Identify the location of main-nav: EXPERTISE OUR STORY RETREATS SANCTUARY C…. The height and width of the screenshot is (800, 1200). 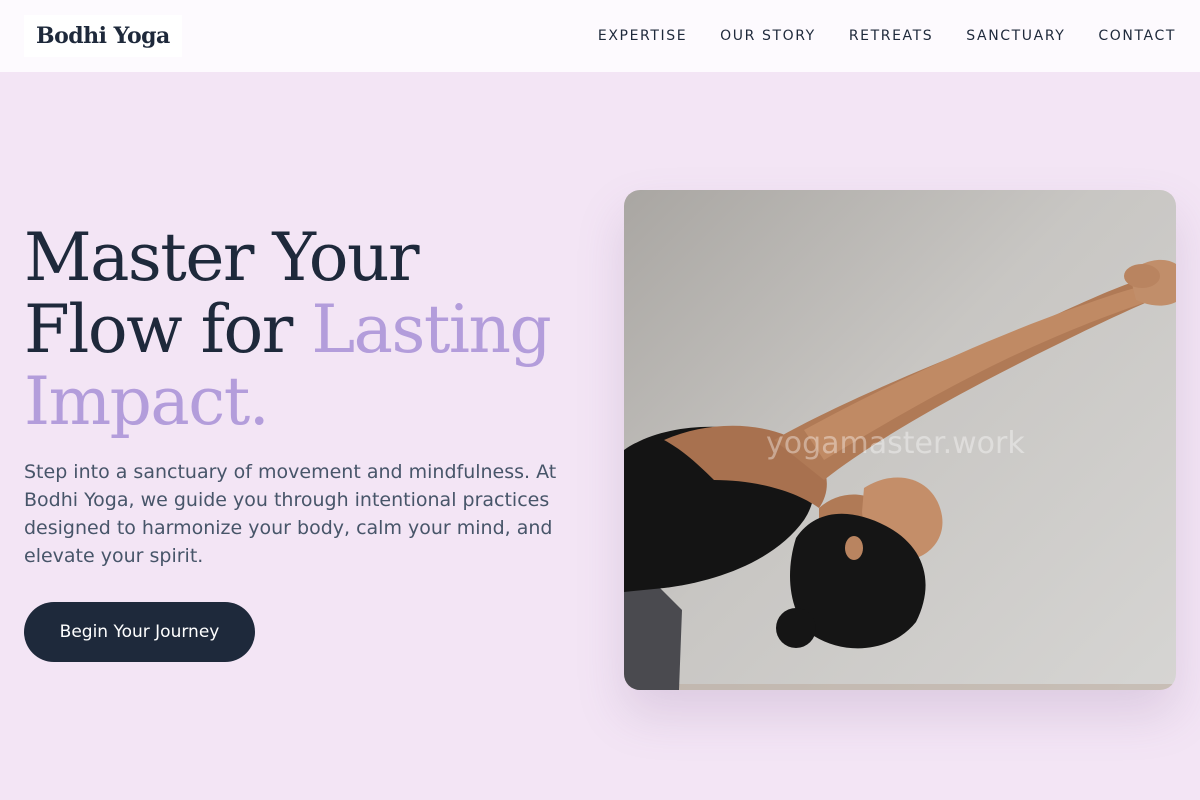
(870, 36).